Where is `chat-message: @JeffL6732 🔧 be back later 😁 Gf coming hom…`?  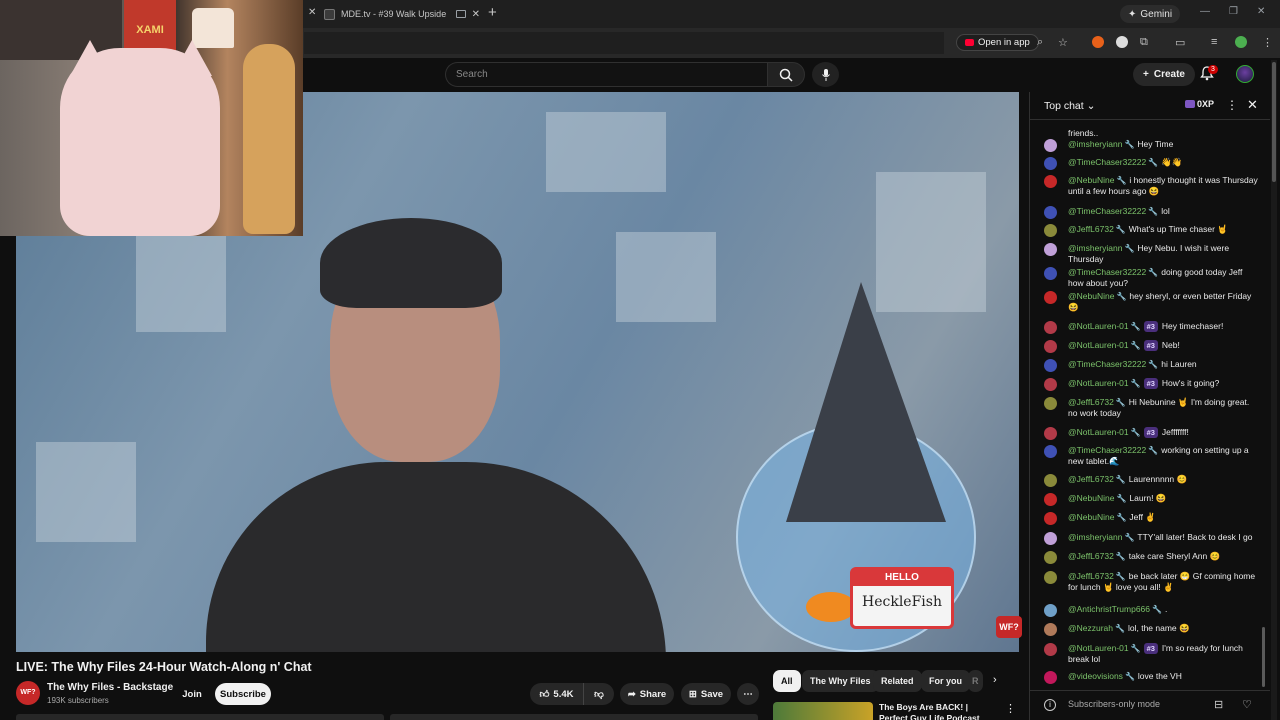 chat-message: @JeffL6732 🔧 be back later 😁 Gf coming hom… is located at coordinates (1151, 582).